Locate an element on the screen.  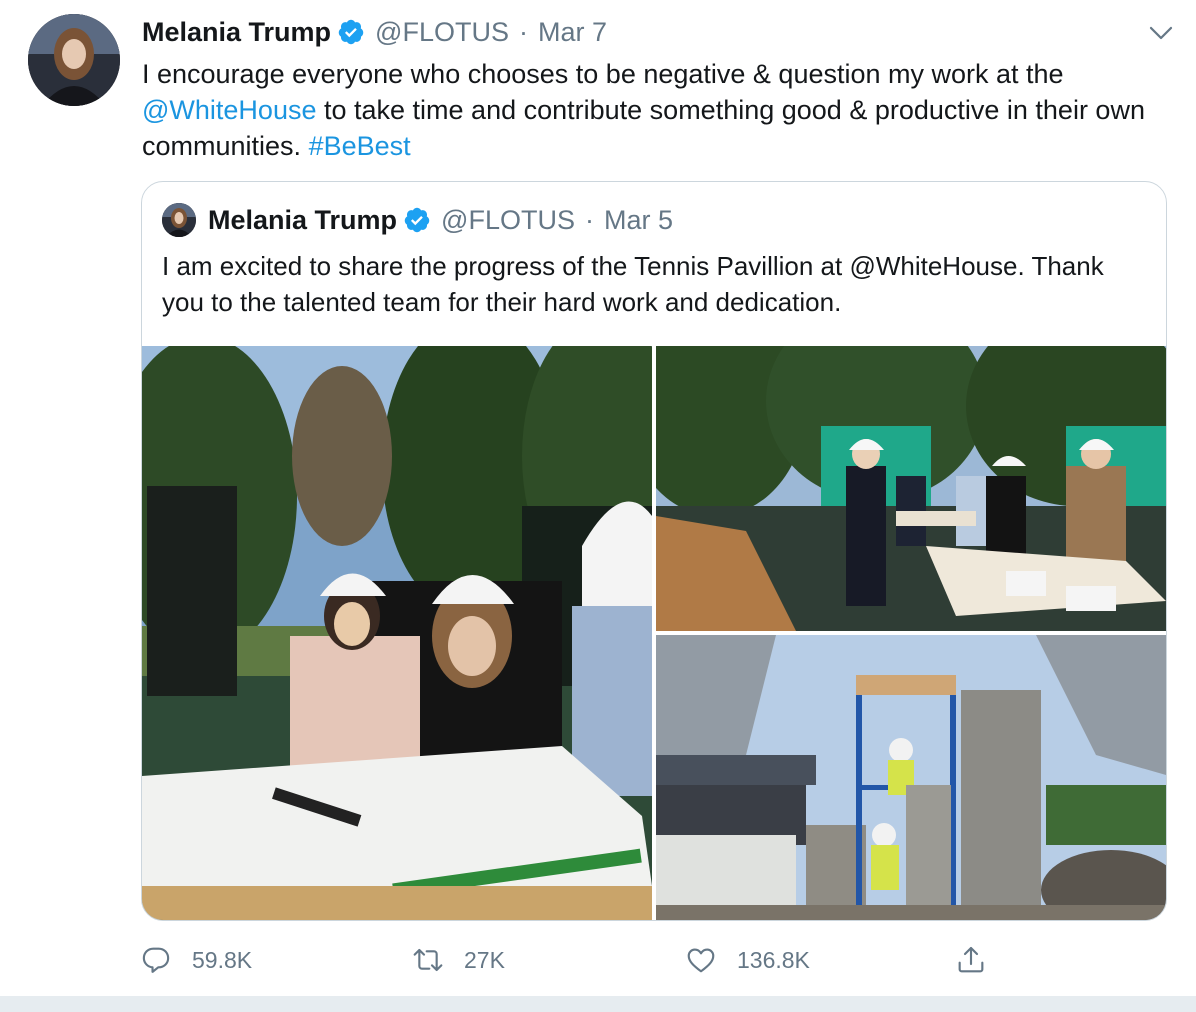
quoted-author-name: Melania Trump is located at coordinates (302, 220).